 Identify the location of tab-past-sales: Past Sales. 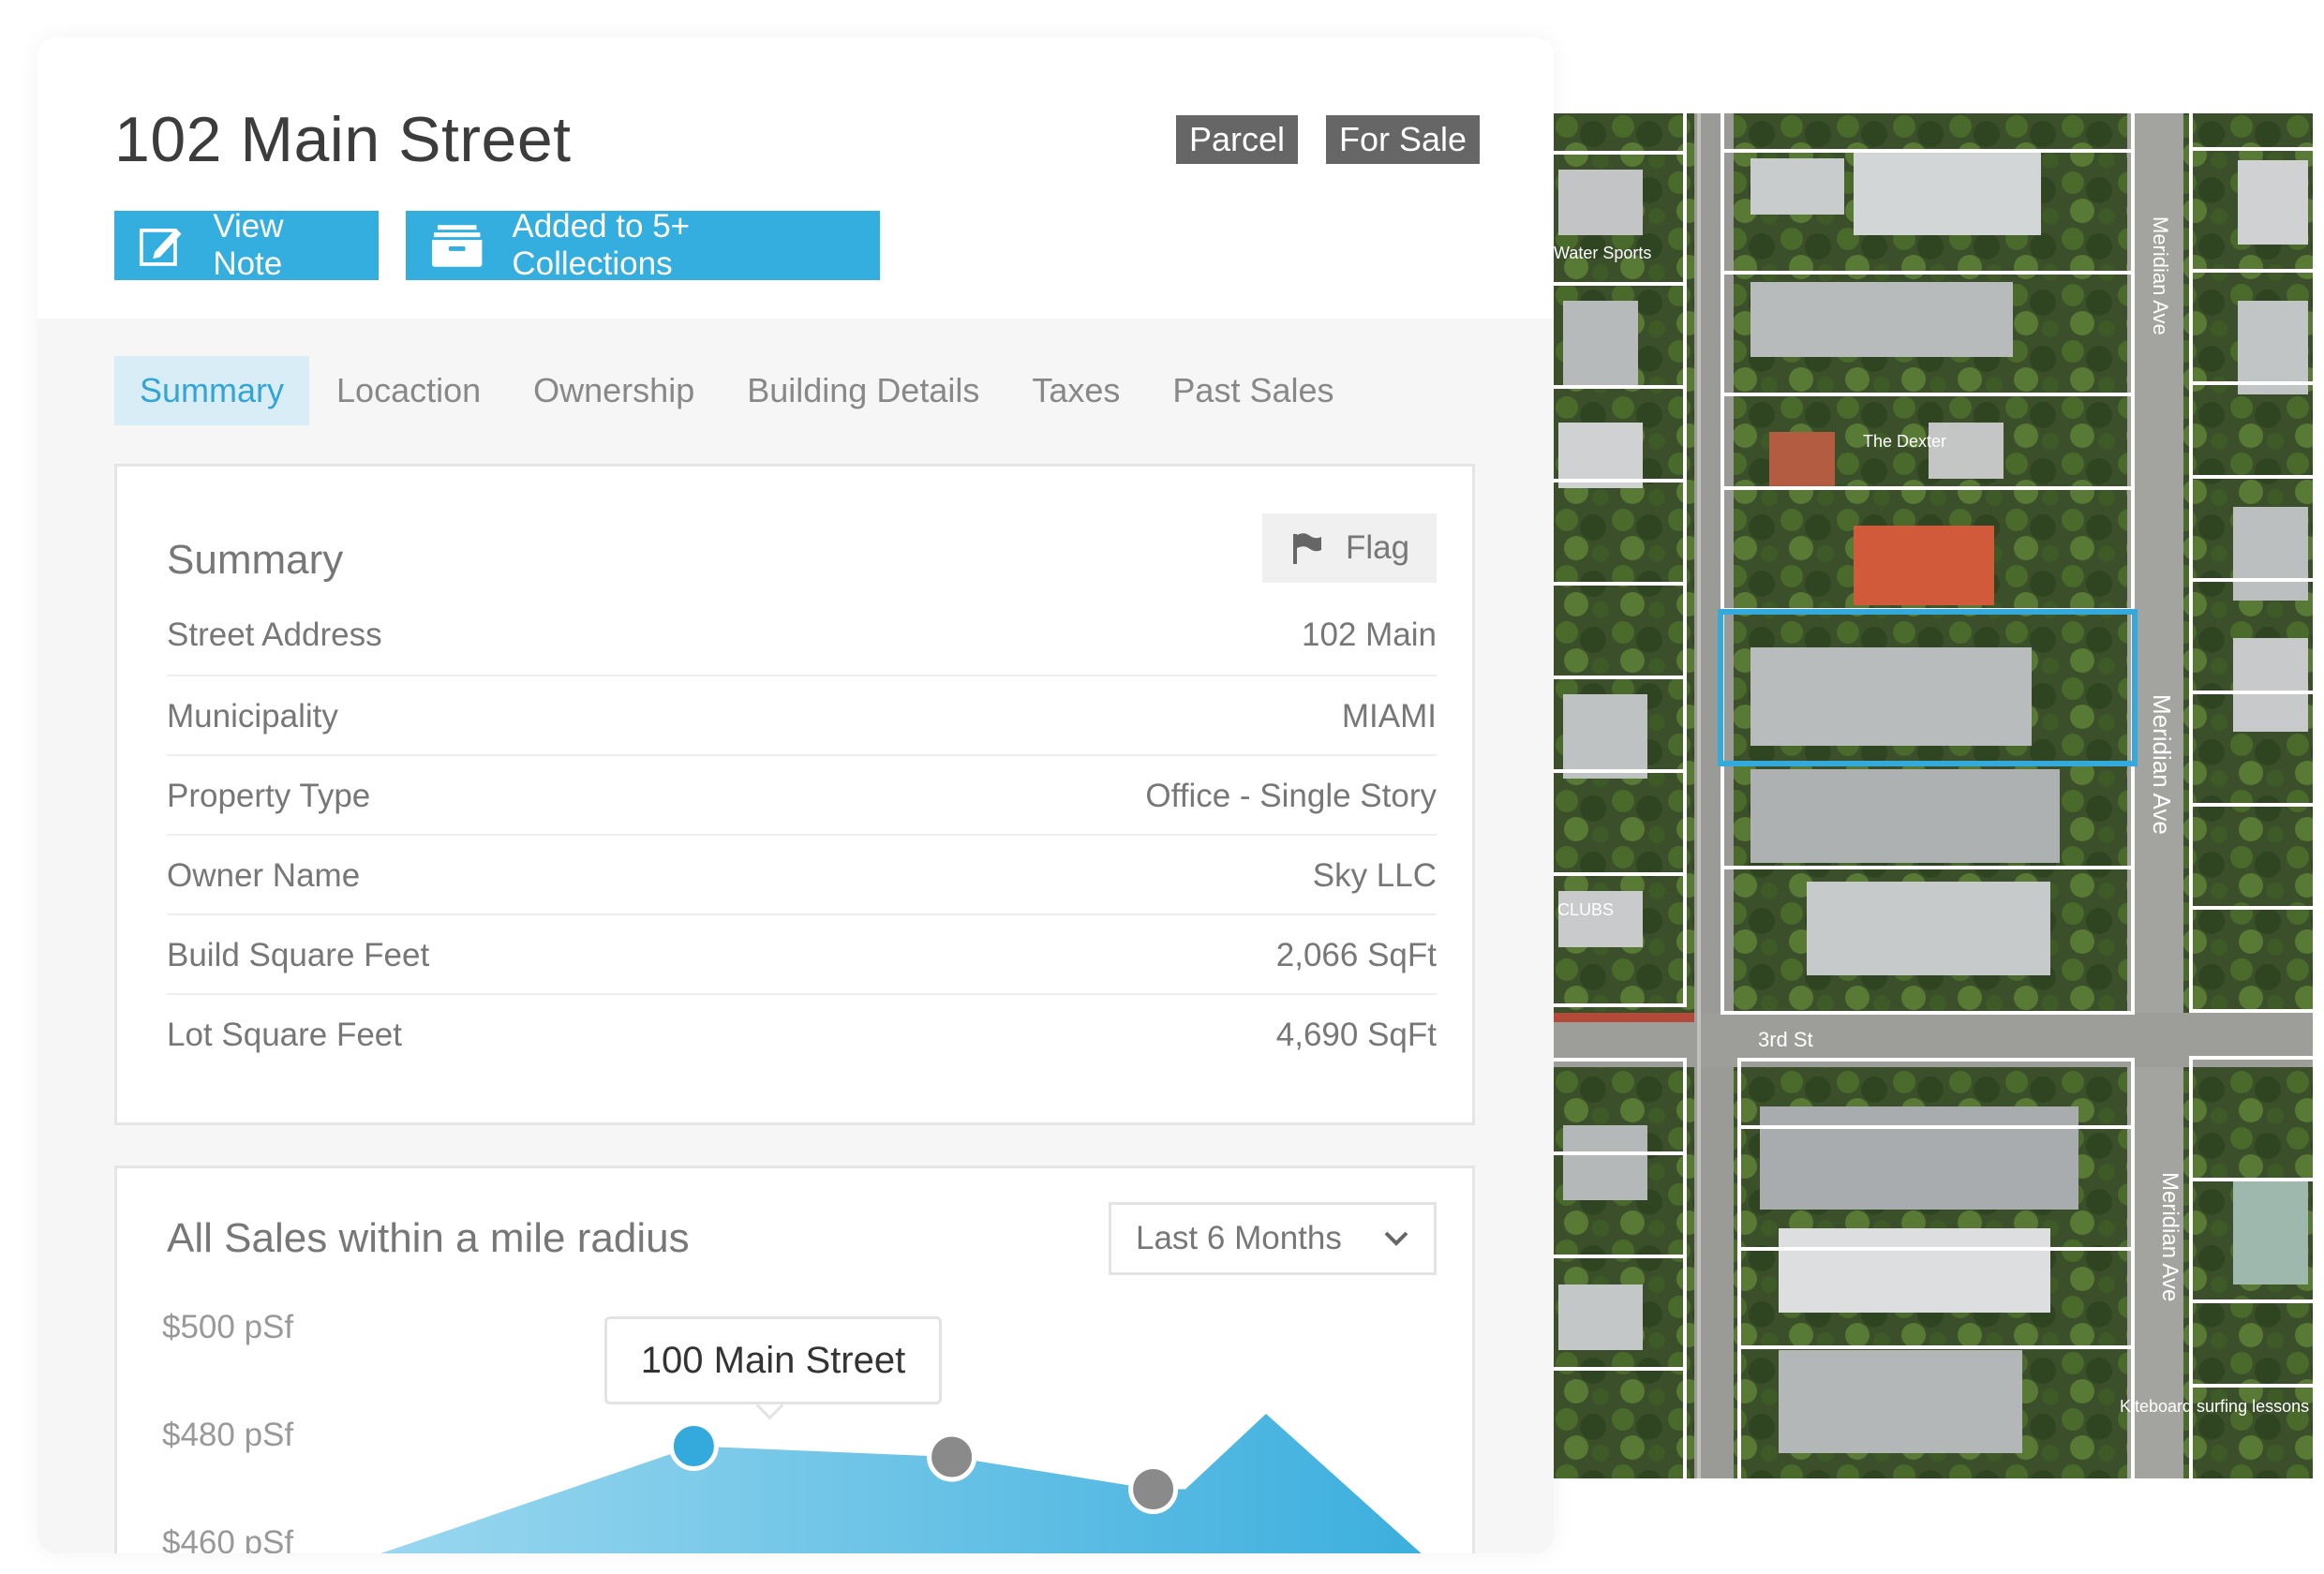
(1253, 390).